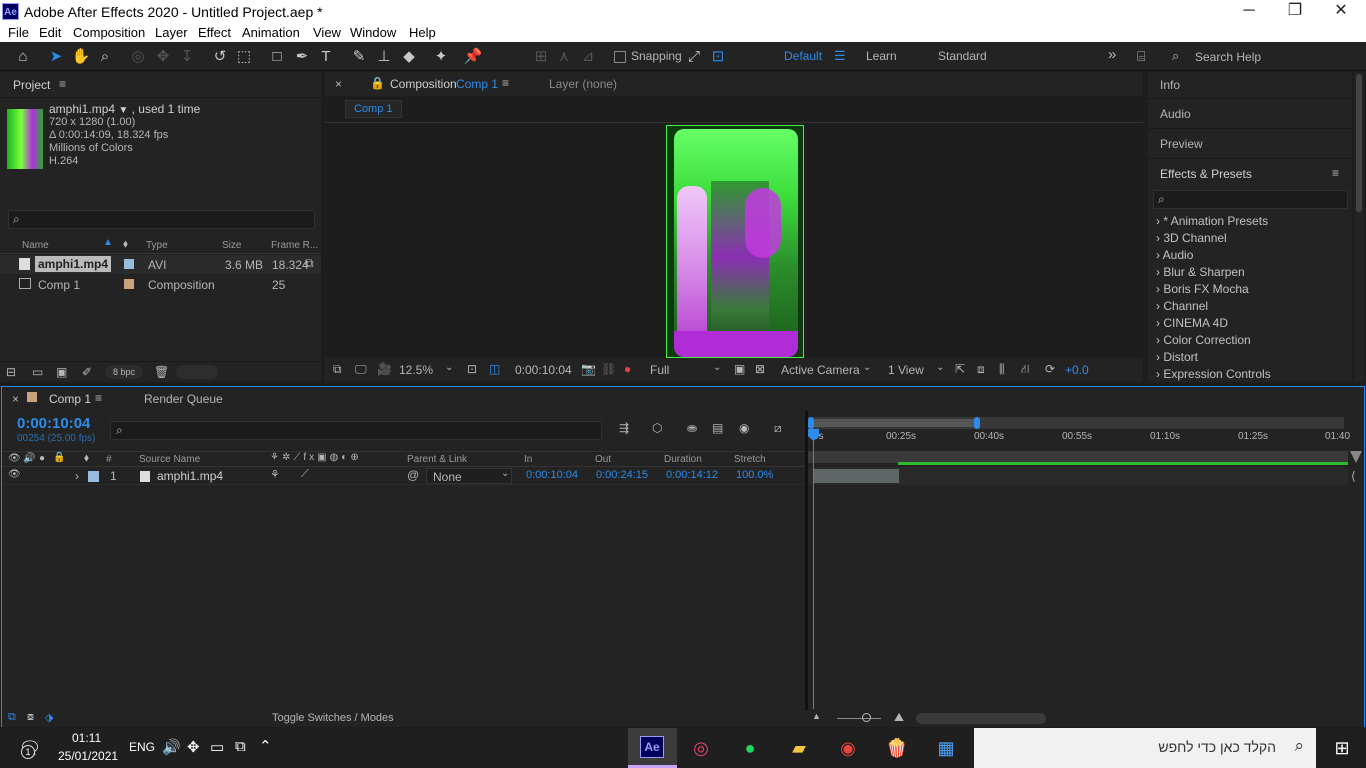 The width and height of the screenshot is (1366, 768). I want to click on timeline-icon: ⫼, so click(1002, 369).